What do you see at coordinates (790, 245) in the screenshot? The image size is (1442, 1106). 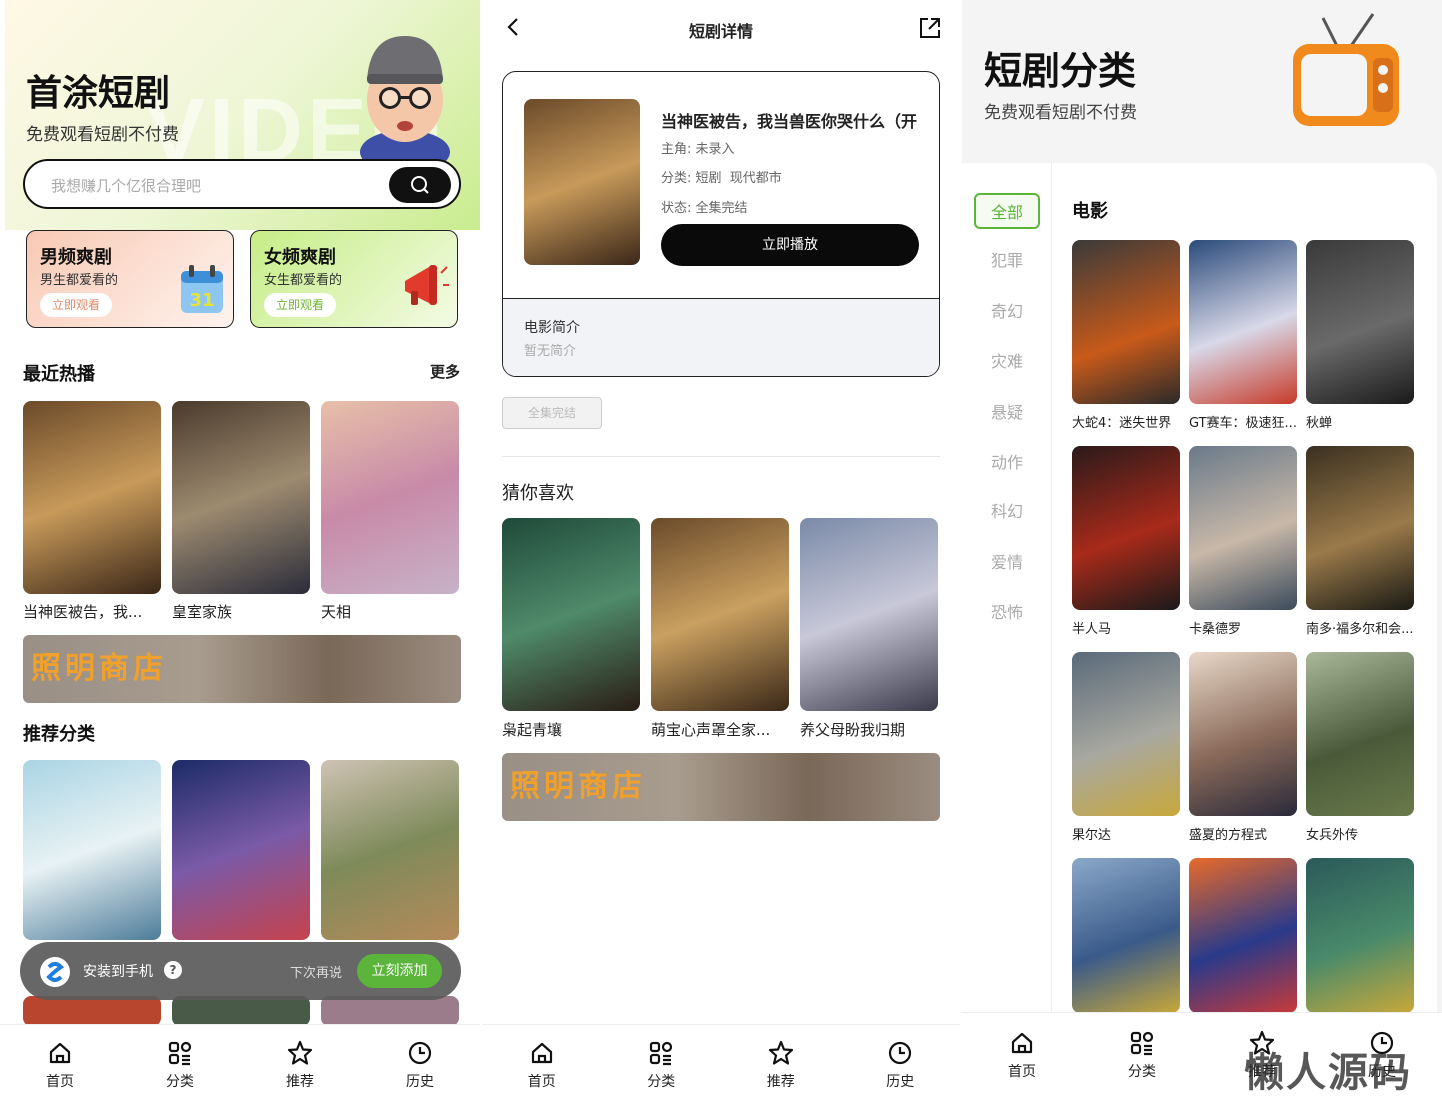 I see `play-button: 立即播放` at bounding box center [790, 245].